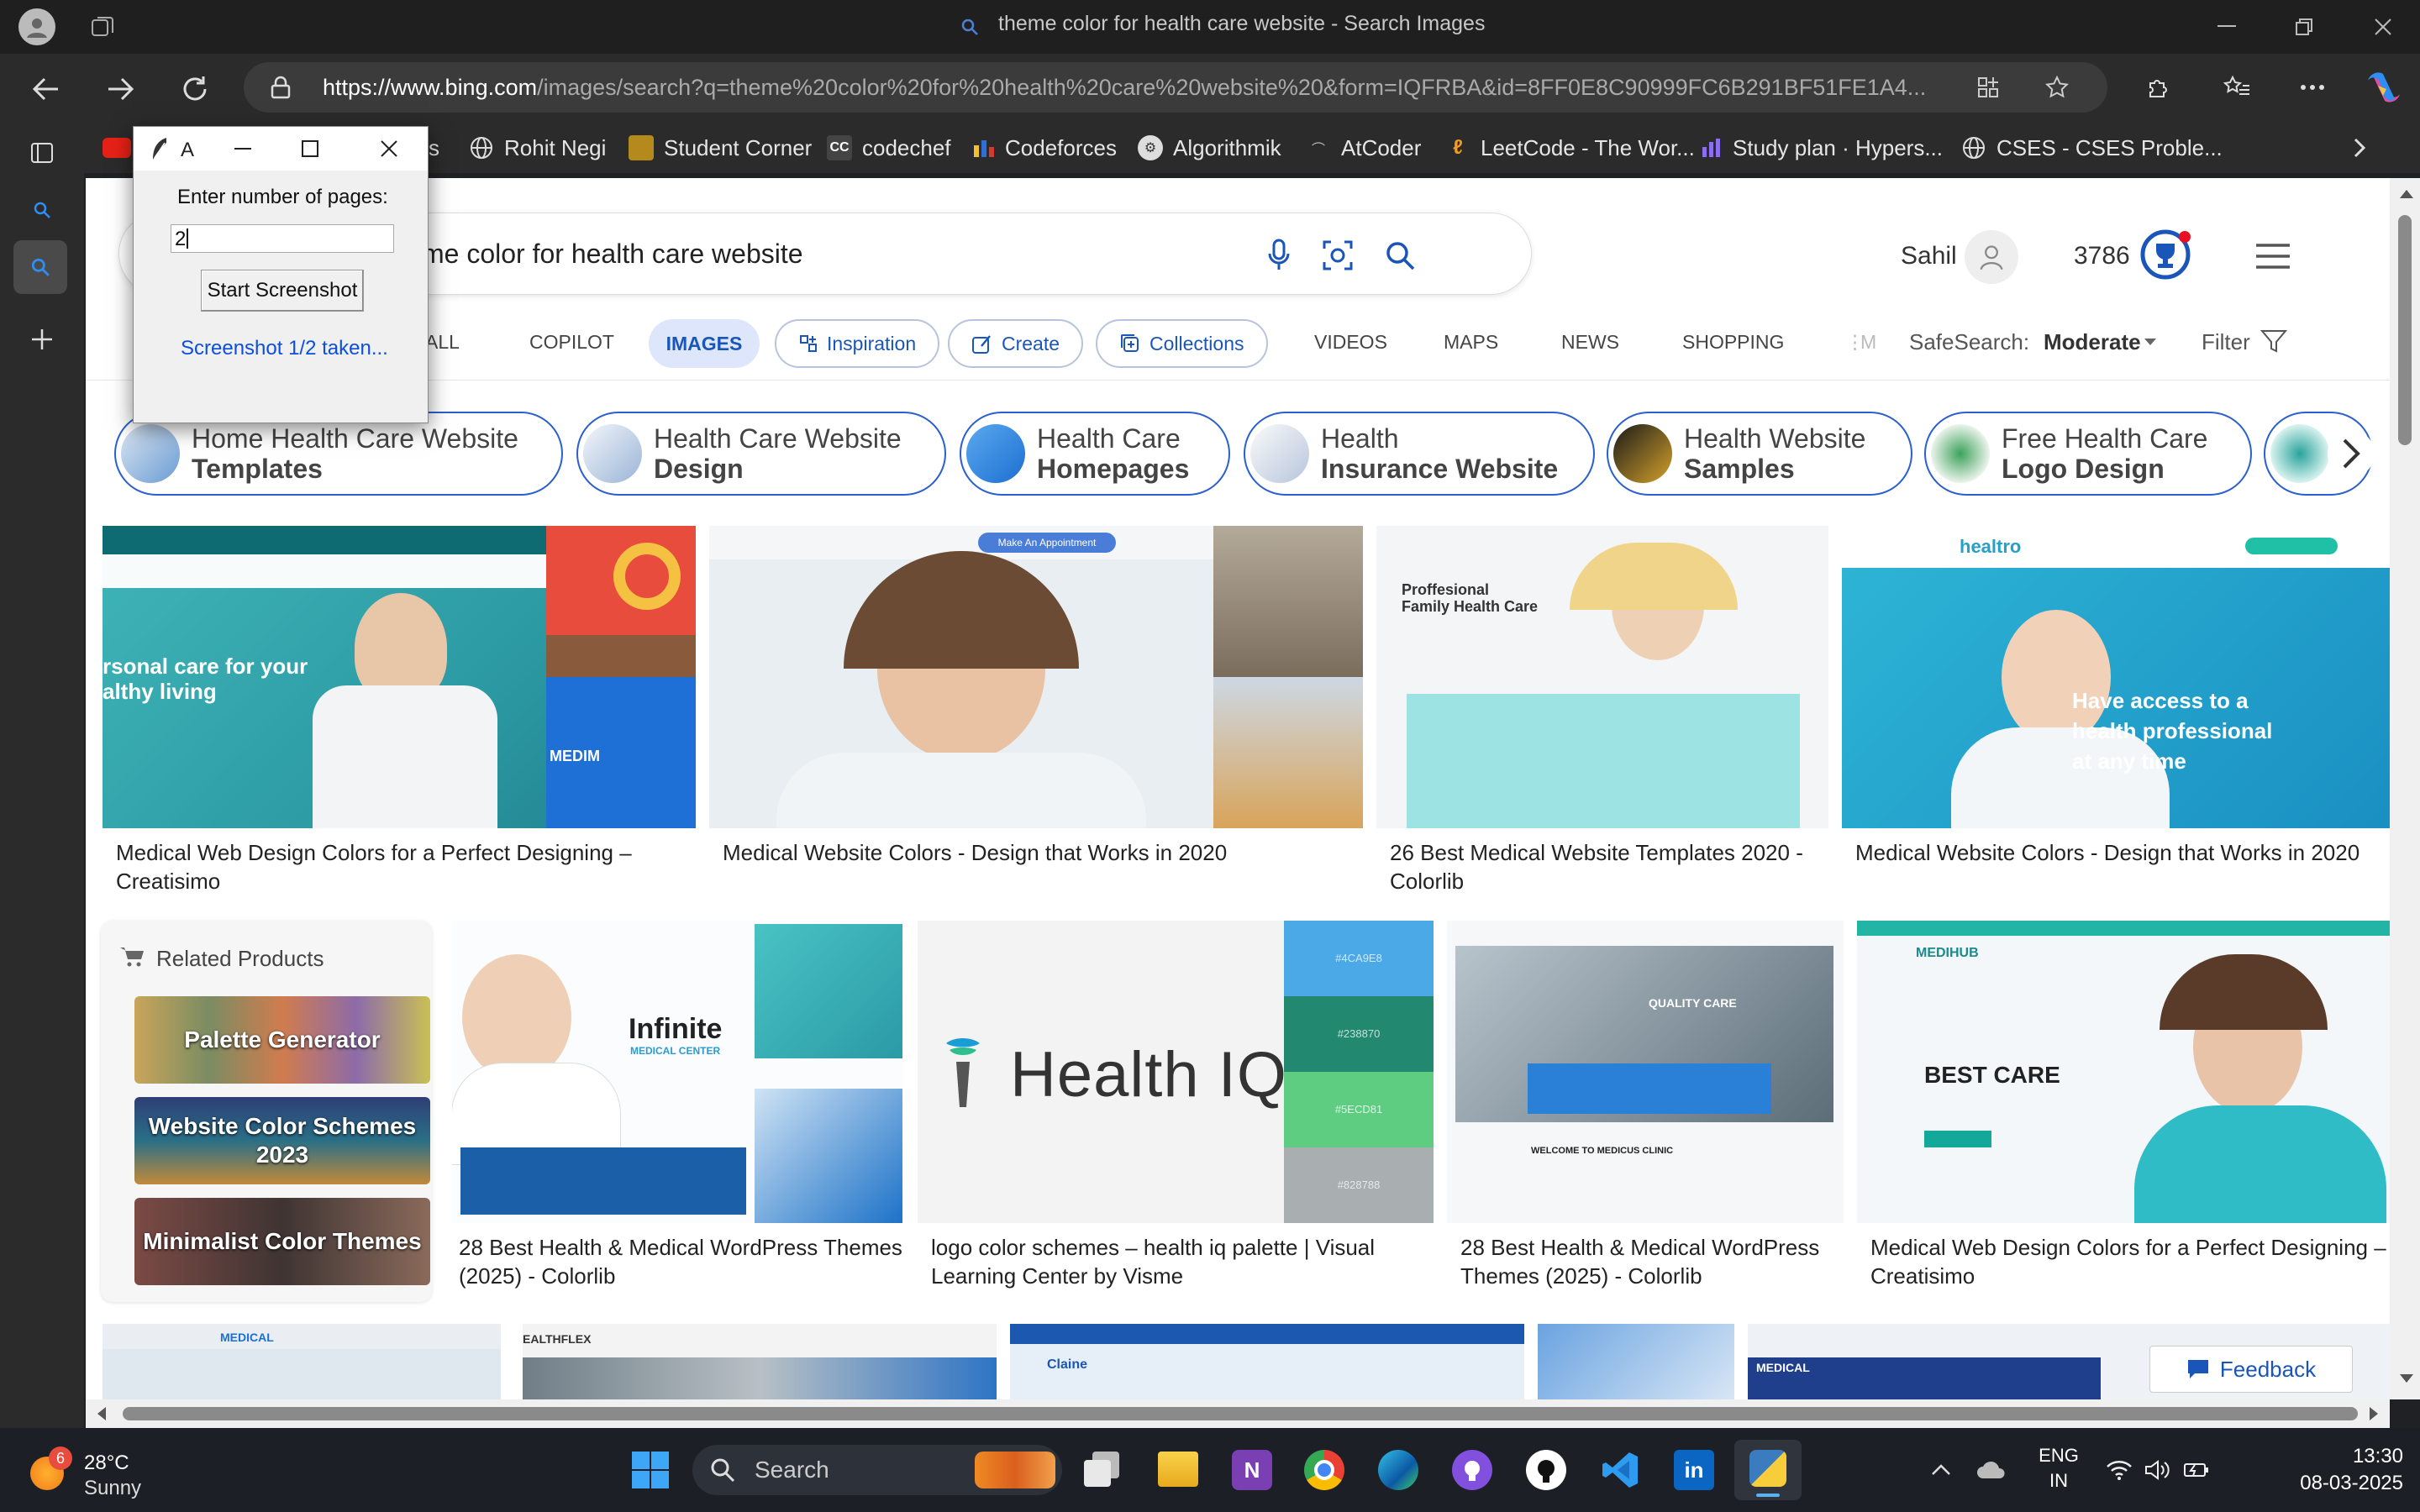 Image resolution: width=2420 pixels, height=1512 pixels. Describe the element at coordinates (1991, 1470) in the screenshot. I see `cloud-sync-icon` at that location.